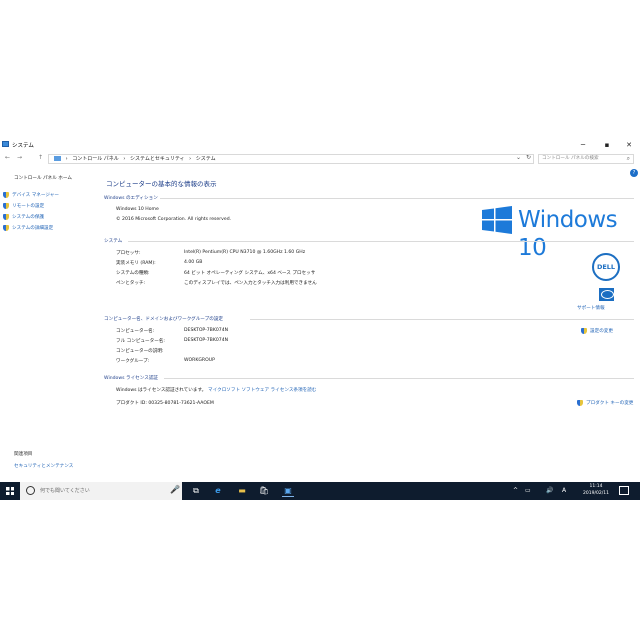 This screenshot has width=640, height=640. What do you see at coordinates (497, 220) in the screenshot?
I see `windows-logo-icon` at bounding box center [497, 220].